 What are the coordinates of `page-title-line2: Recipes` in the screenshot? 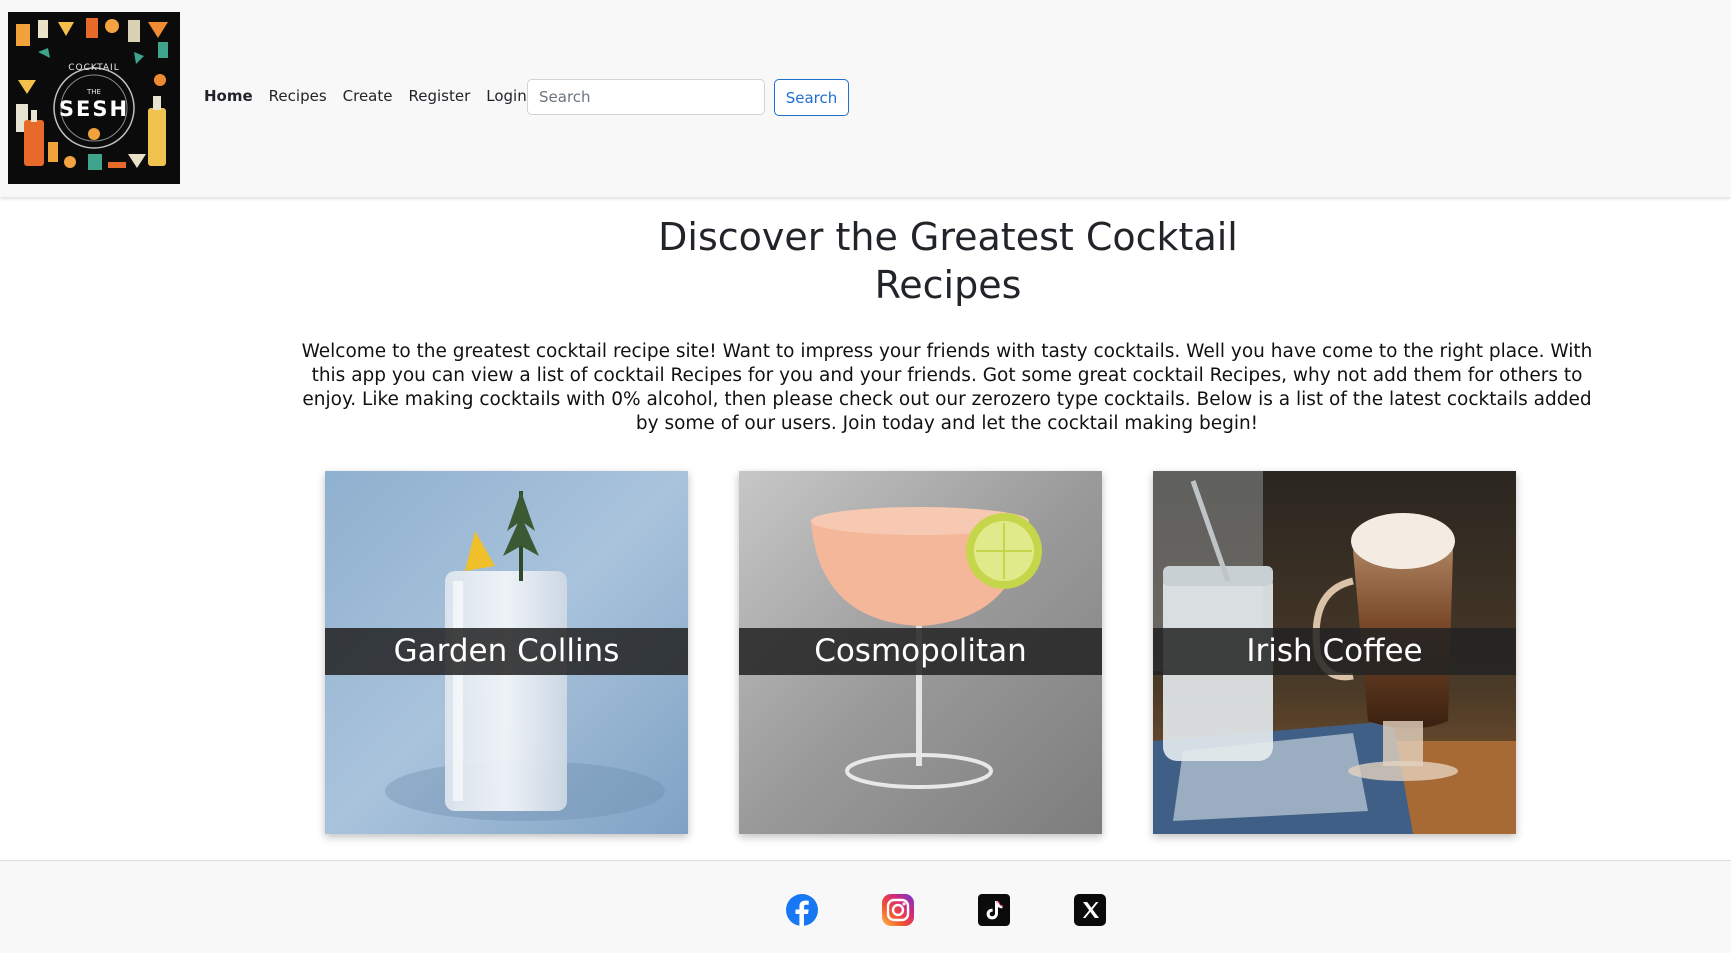 It's located at (948, 285).